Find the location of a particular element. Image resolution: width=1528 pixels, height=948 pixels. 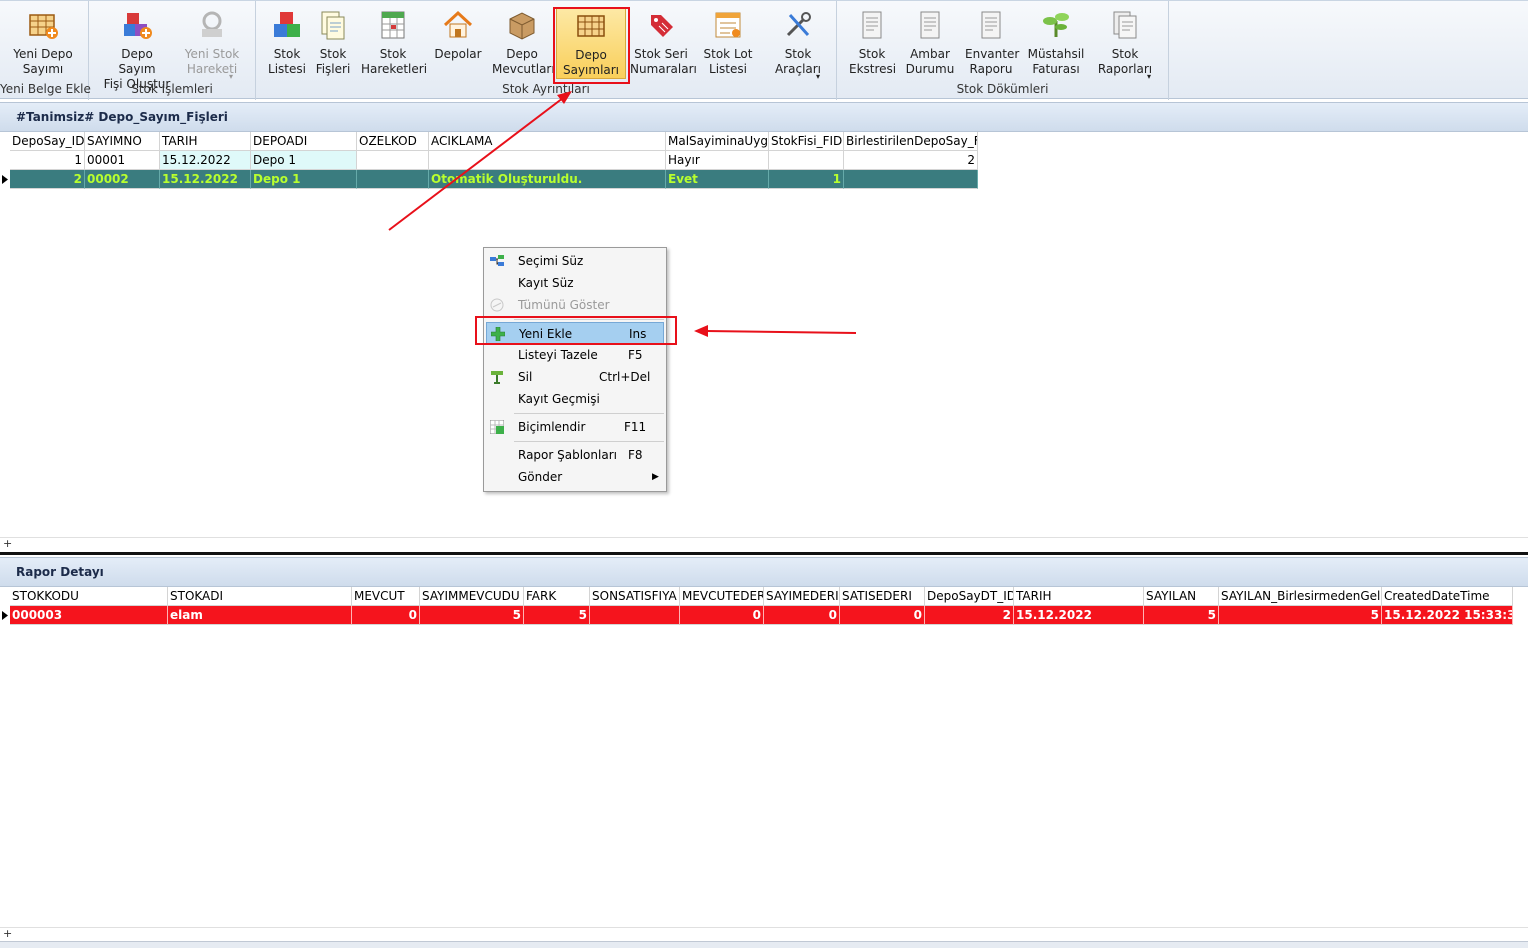

menu-item-tumunu-goster: Tümünü Göster is located at coordinates (575, 305).